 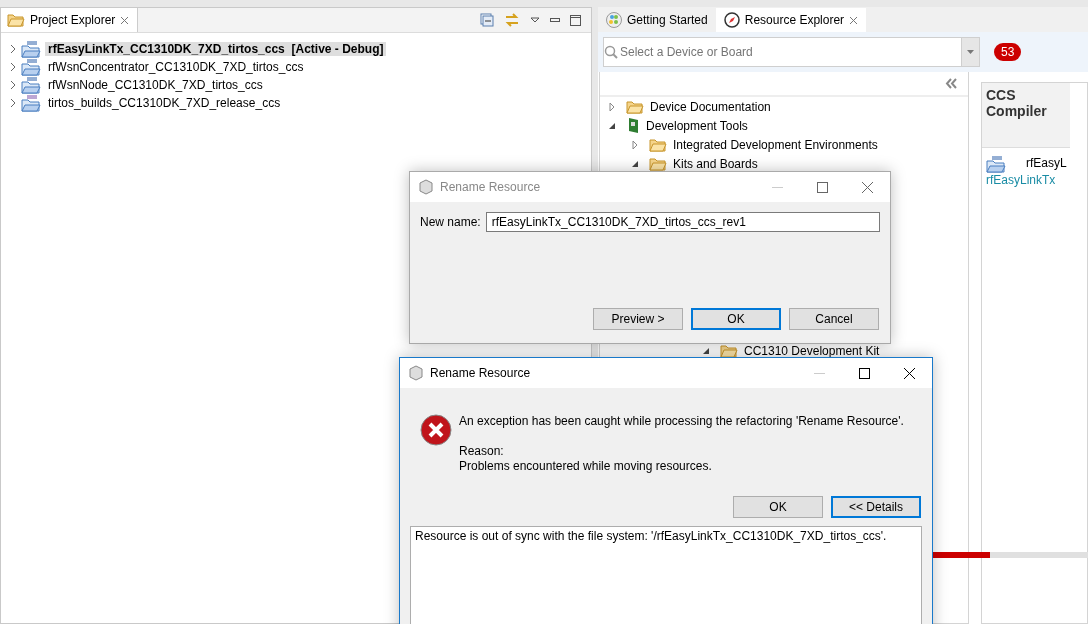 What do you see at coordinates (555, 20) in the screenshot?
I see `minimize-icon` at bounding box center [555, 20].